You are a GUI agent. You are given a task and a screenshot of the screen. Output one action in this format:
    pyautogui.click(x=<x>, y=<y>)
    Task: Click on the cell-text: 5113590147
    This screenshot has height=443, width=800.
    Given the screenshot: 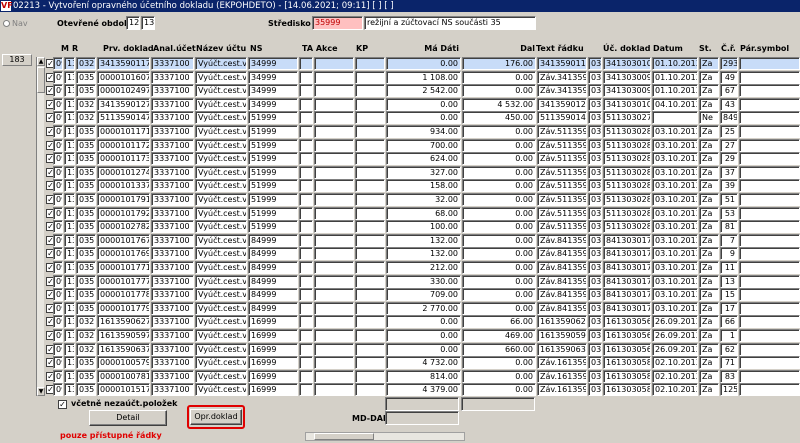 What is the action you would take?
    pyautogui.click(x=562, y=118)
    